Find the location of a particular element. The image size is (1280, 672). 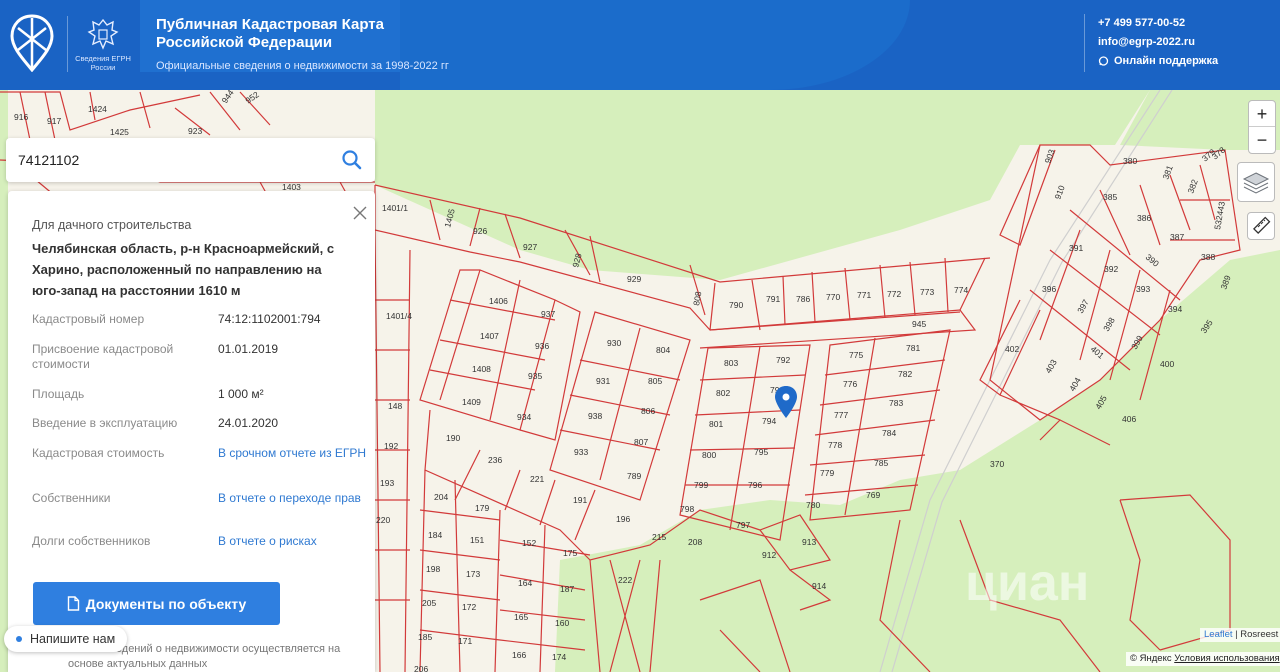

search-icon is located at coordinates (352, 160).